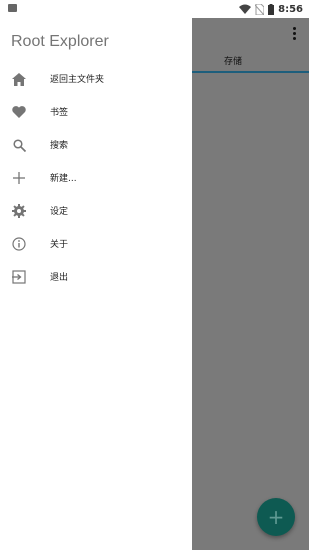 This screenshot has width=320, height=550. I want to click on add-fab-button: +, so click(276, 517).